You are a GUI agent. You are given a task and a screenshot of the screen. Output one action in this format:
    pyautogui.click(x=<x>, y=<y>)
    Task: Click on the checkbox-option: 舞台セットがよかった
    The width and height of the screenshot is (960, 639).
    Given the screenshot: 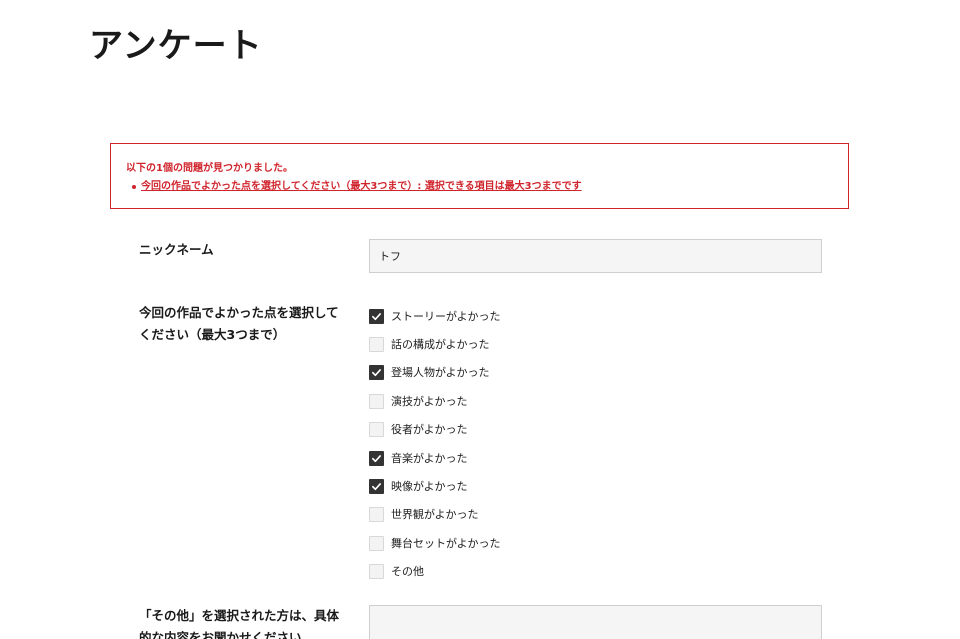 What is the action you would take?
    pyautogui.click(x=434, y=543)
    